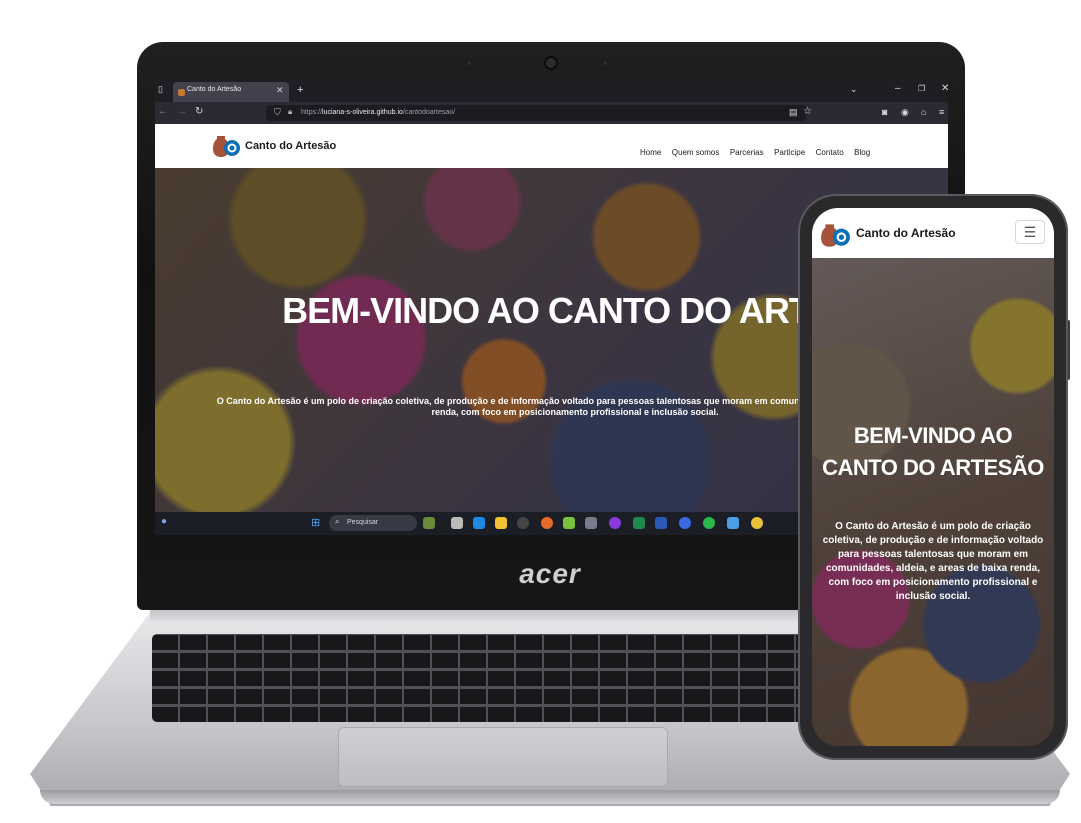  What do you see at coordinates (933, 451) in the screenshot?
I see `phone-hero-title: BEM-VINDO AO CANTO DO ARTESÃO` at bounding box center [933, 451].